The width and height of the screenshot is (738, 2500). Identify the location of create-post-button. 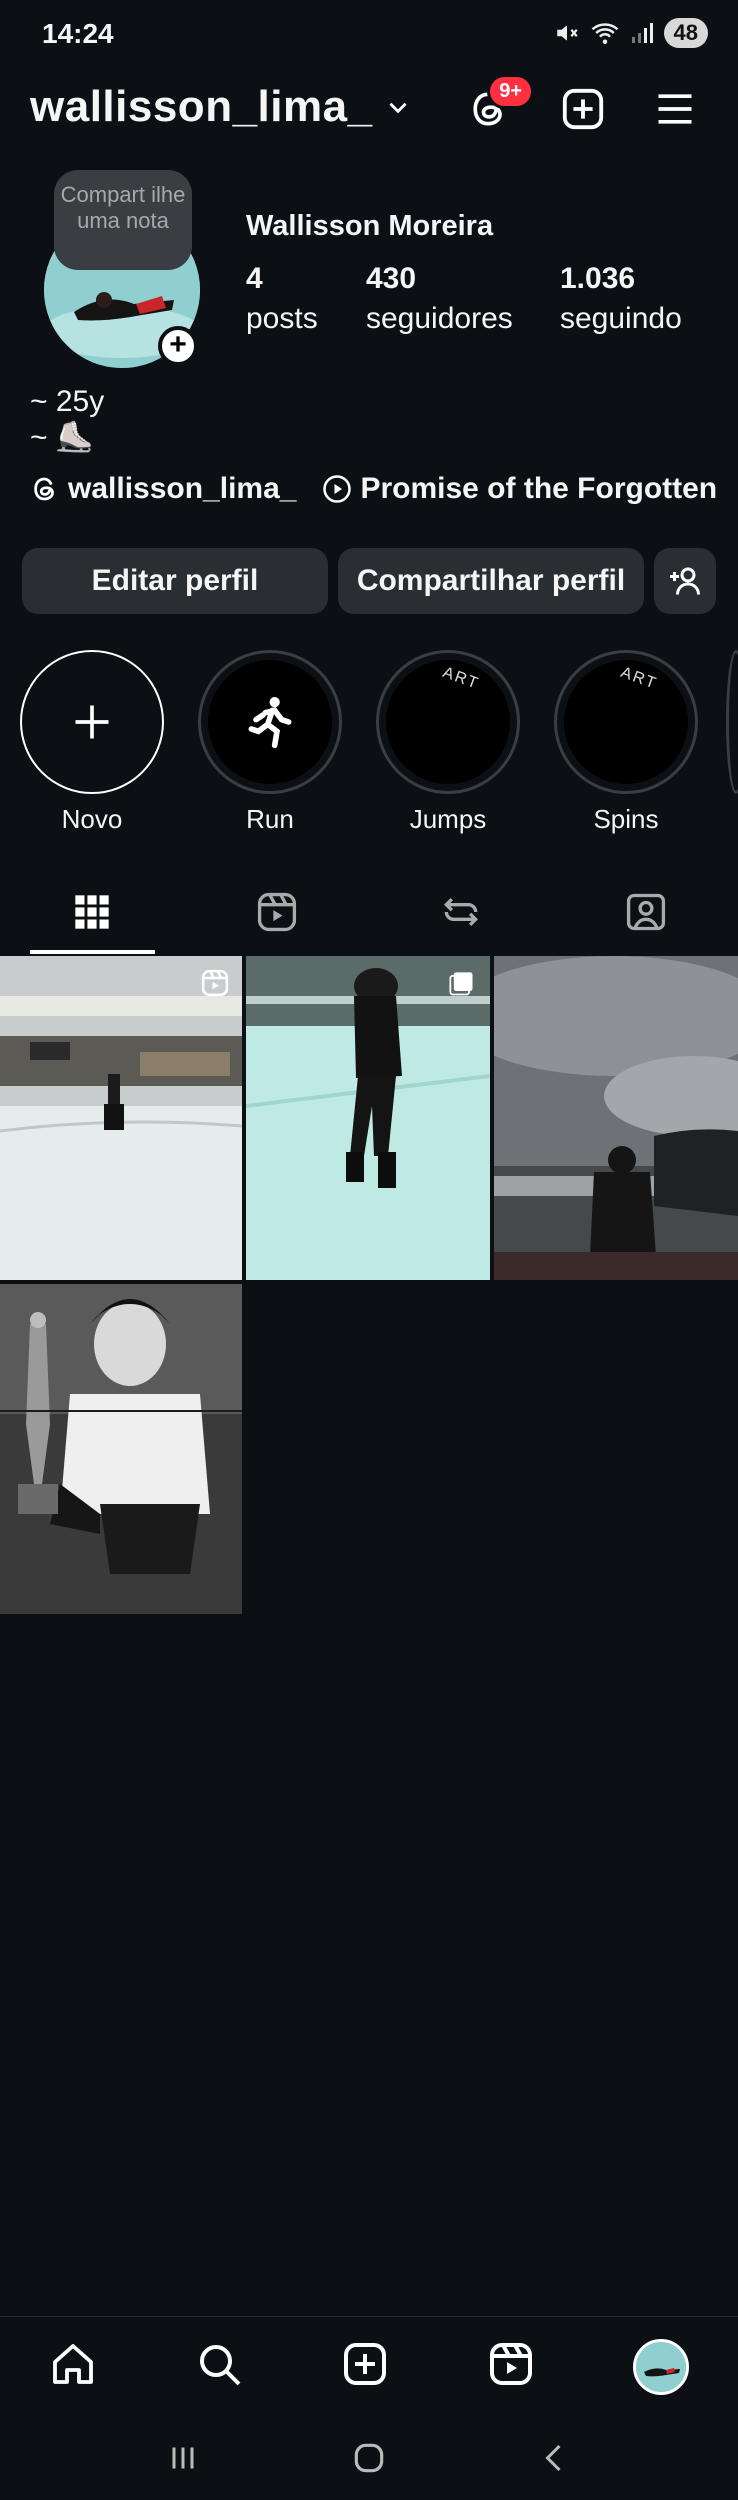
(583, 109).